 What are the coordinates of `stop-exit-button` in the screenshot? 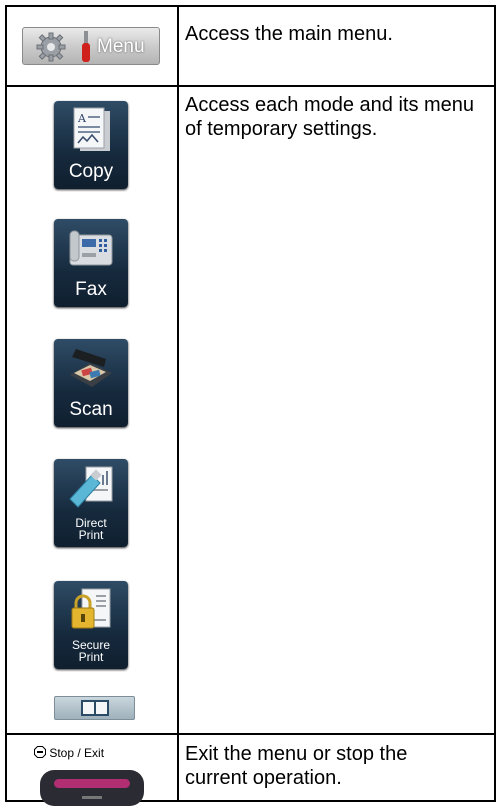 It's located at (92, 788).